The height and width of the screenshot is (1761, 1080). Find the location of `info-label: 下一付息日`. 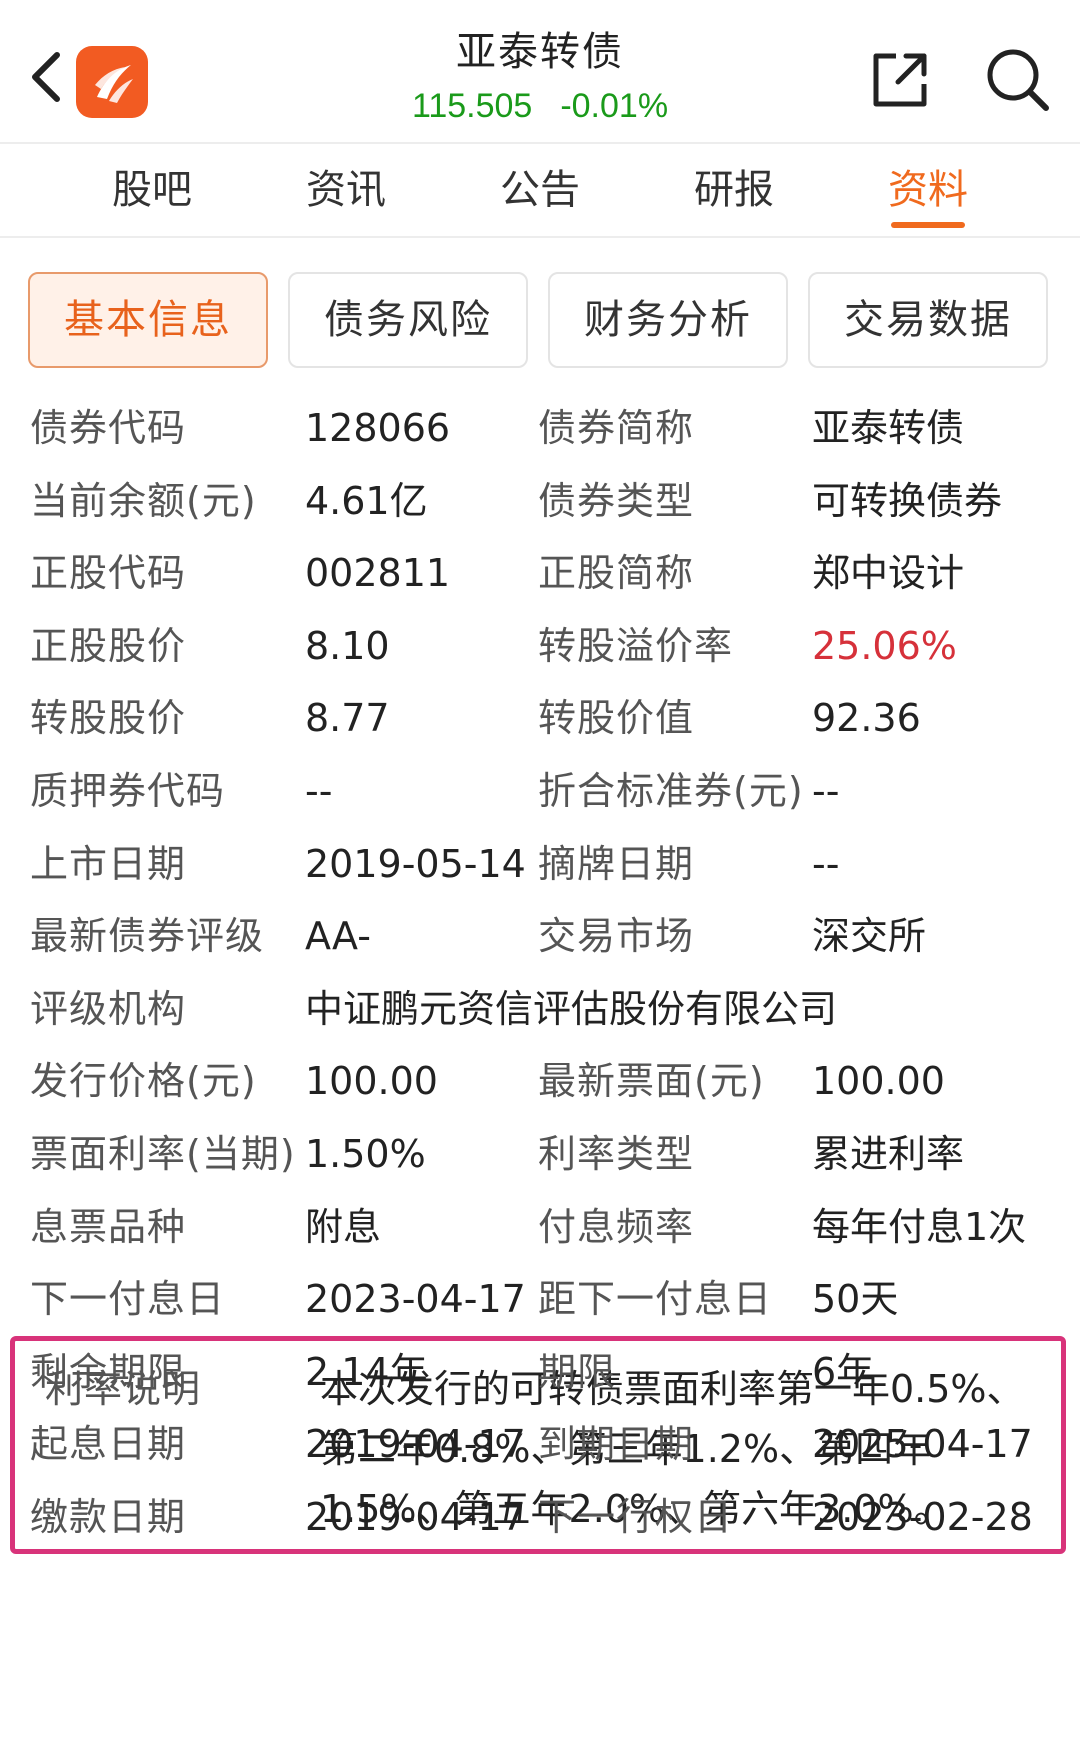

info-label: 下一付息日 is located at coordinates (128, 1299).